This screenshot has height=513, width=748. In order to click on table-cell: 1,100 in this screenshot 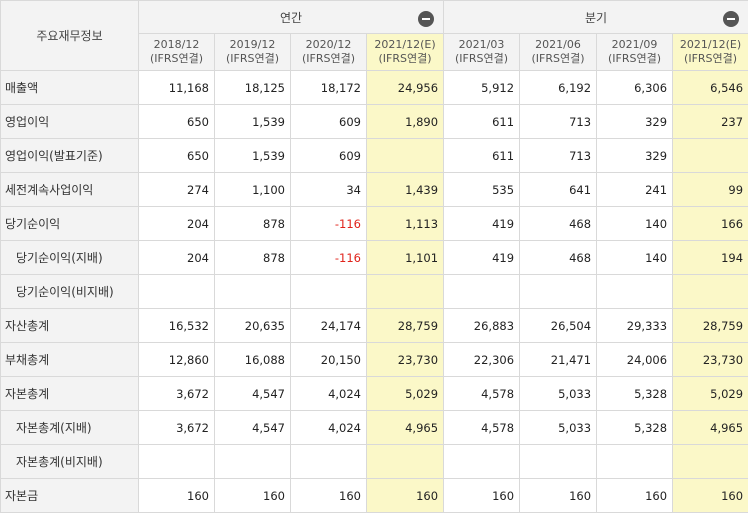, I will do `click(253, 190)`.